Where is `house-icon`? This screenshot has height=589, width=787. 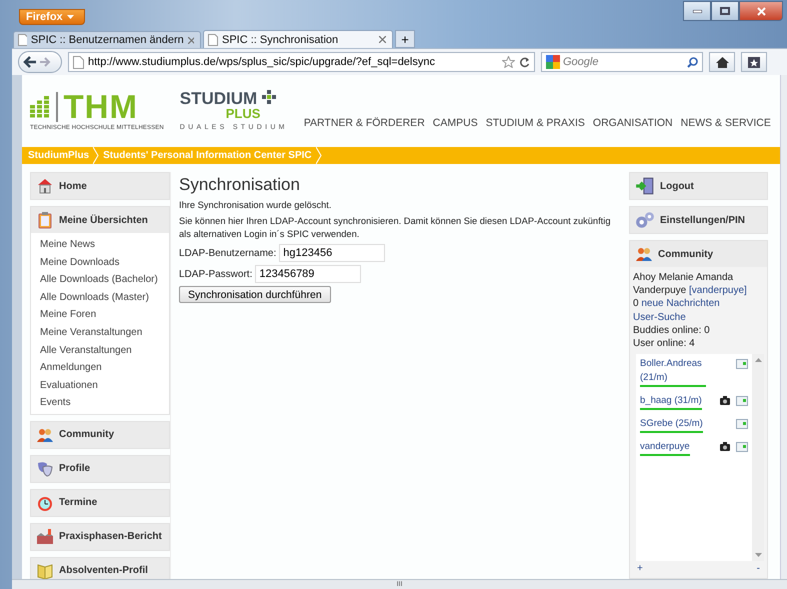 house-icon is located at coordinates (45, 186).